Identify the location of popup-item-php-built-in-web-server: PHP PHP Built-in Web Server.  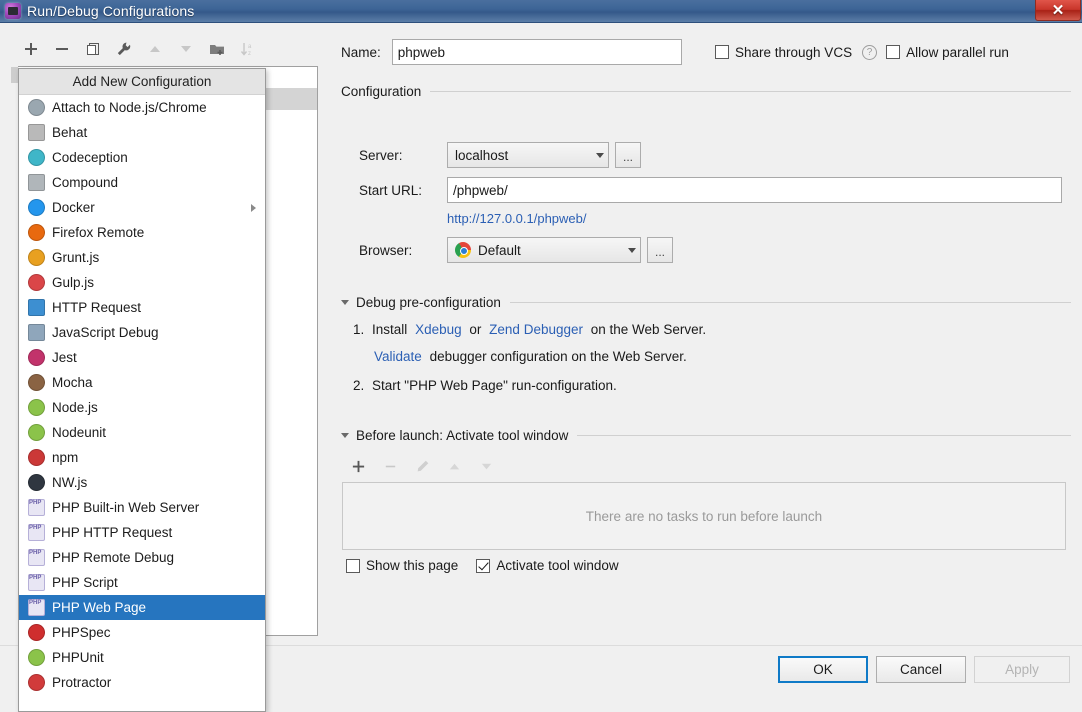
(142, 507).